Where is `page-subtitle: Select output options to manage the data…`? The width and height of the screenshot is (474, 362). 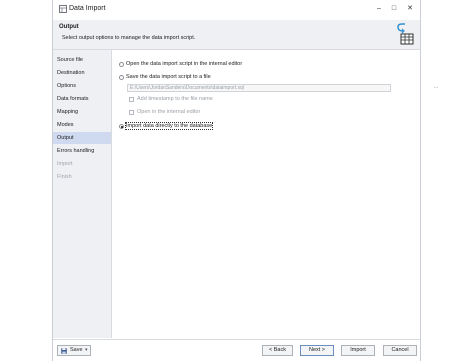 page-subtitle: Select output options to manage the data… is located at coordinates (129, 38).